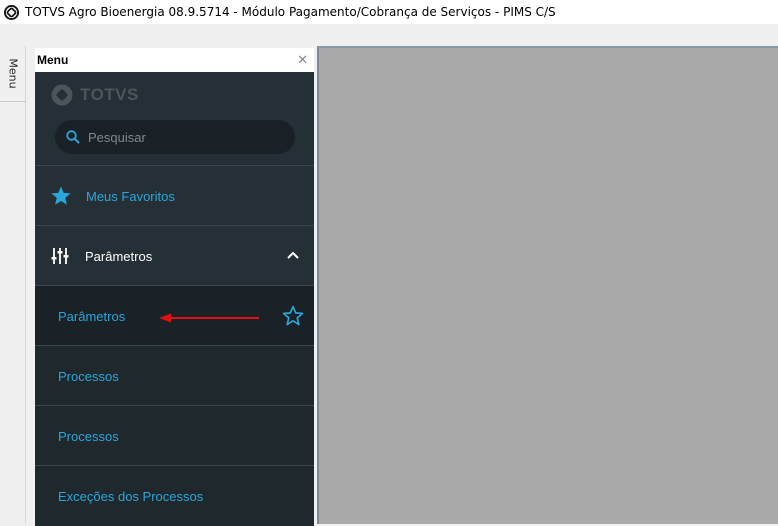  Describe the element at coordinates (293, 255) in the screenshot. I see `chevron-up-icon` at that location.